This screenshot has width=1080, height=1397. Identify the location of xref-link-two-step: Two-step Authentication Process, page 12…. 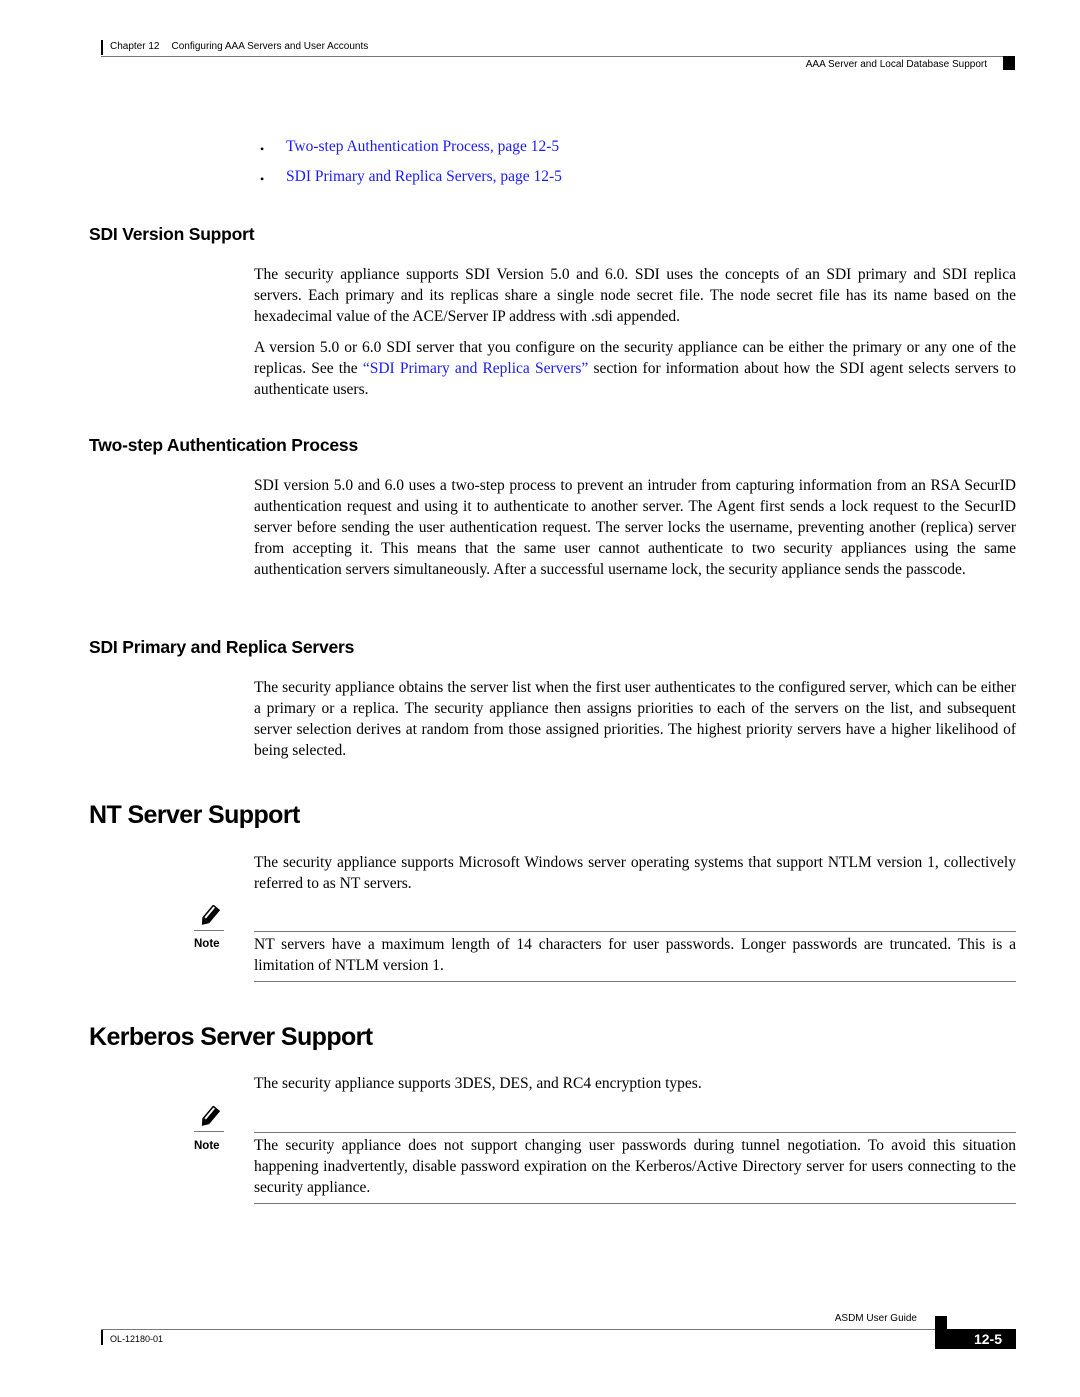
(422, 147).